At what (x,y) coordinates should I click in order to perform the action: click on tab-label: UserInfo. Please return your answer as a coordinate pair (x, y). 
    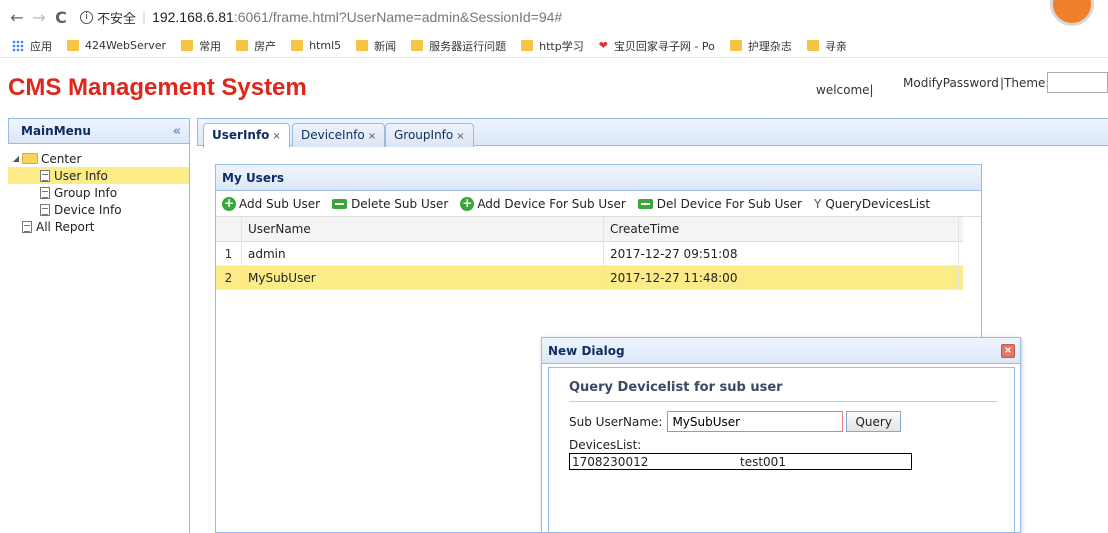
    Looking at the image, I should click on (241, 135).